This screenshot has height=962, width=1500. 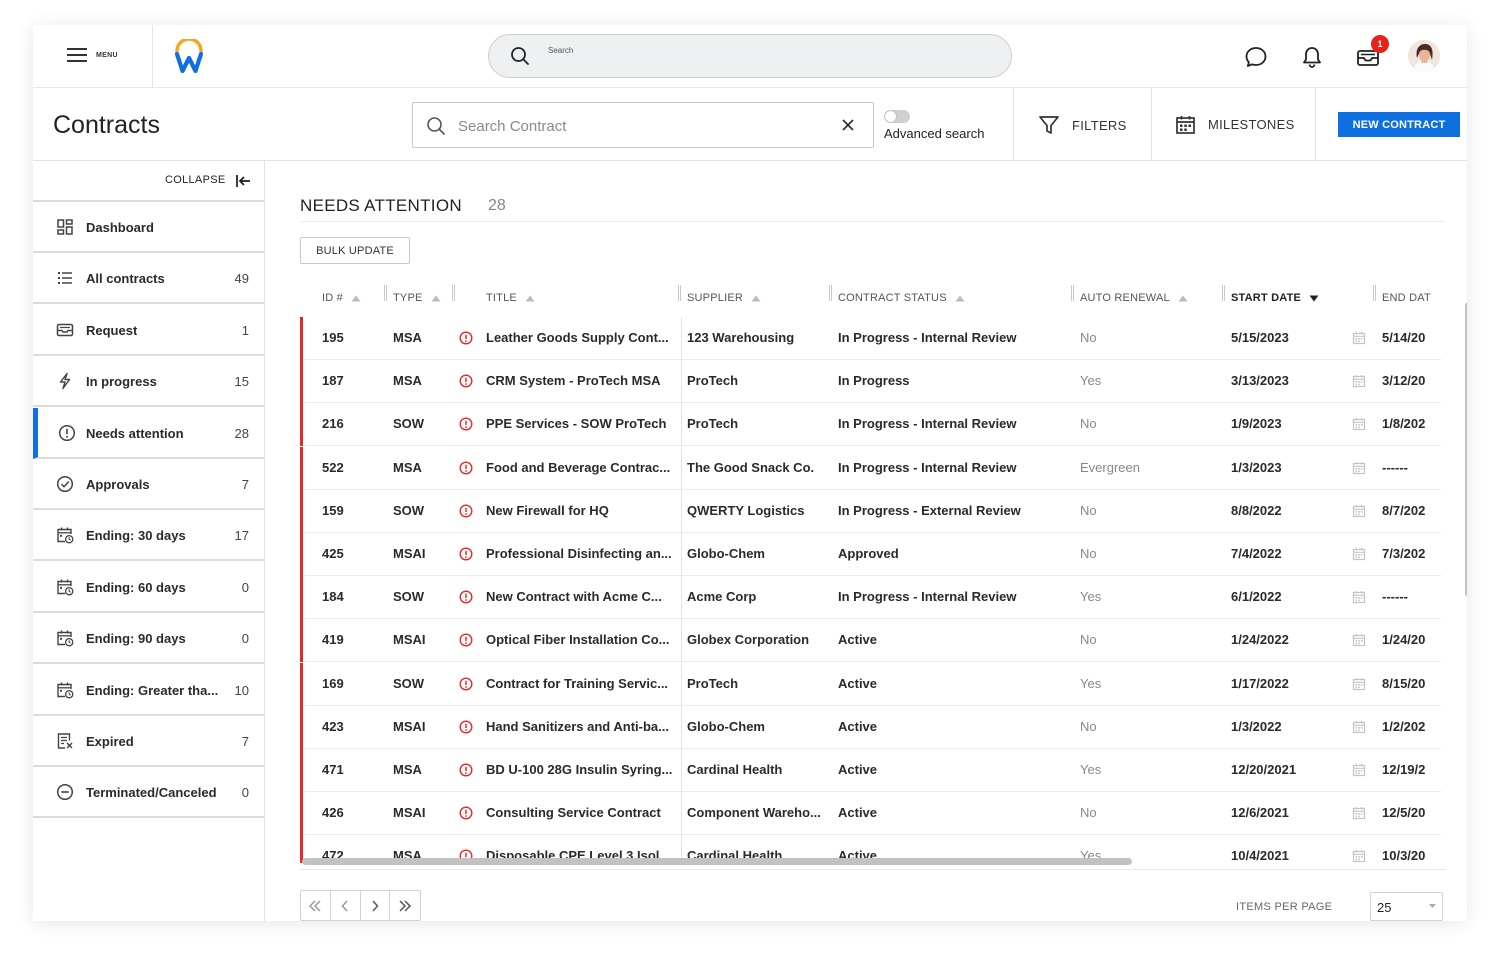 I want to click on bulk-update-button: BULK UPDATE, so click(x=355, y=250).